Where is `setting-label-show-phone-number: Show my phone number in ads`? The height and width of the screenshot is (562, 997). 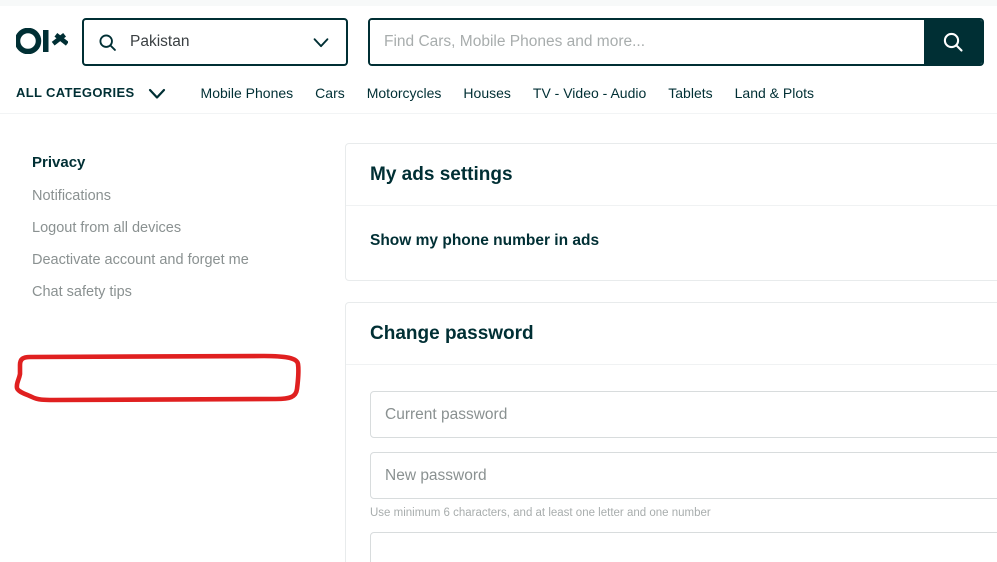 setting-label-show-phone-number: Show my phone number in ads is located at coordinates (485, 240).